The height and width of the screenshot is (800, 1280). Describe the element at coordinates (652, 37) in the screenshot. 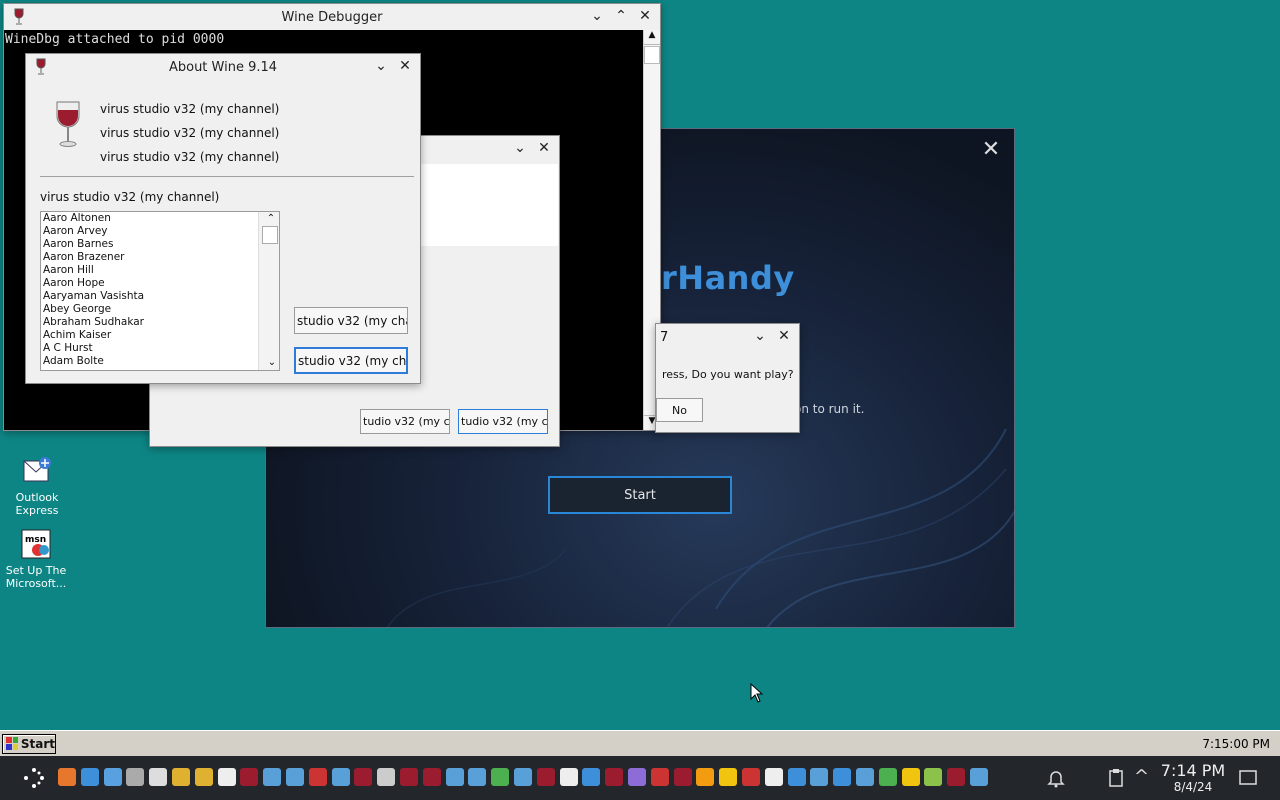

I see `scroll-up-icon: ▲` at that location.